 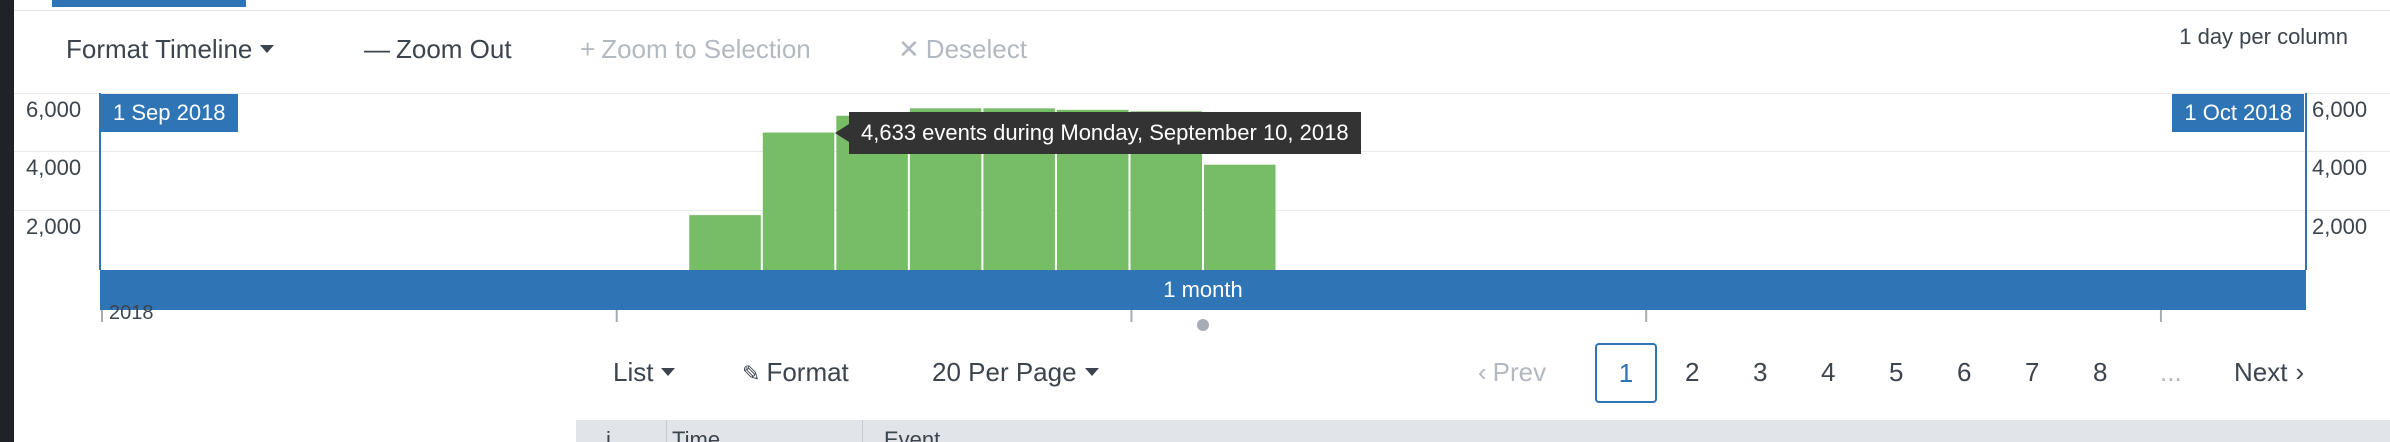 What do you see at coordinates (696, 434) in the screenshot?
I see `column-header-time: Time` at bounding box center [696, 434].